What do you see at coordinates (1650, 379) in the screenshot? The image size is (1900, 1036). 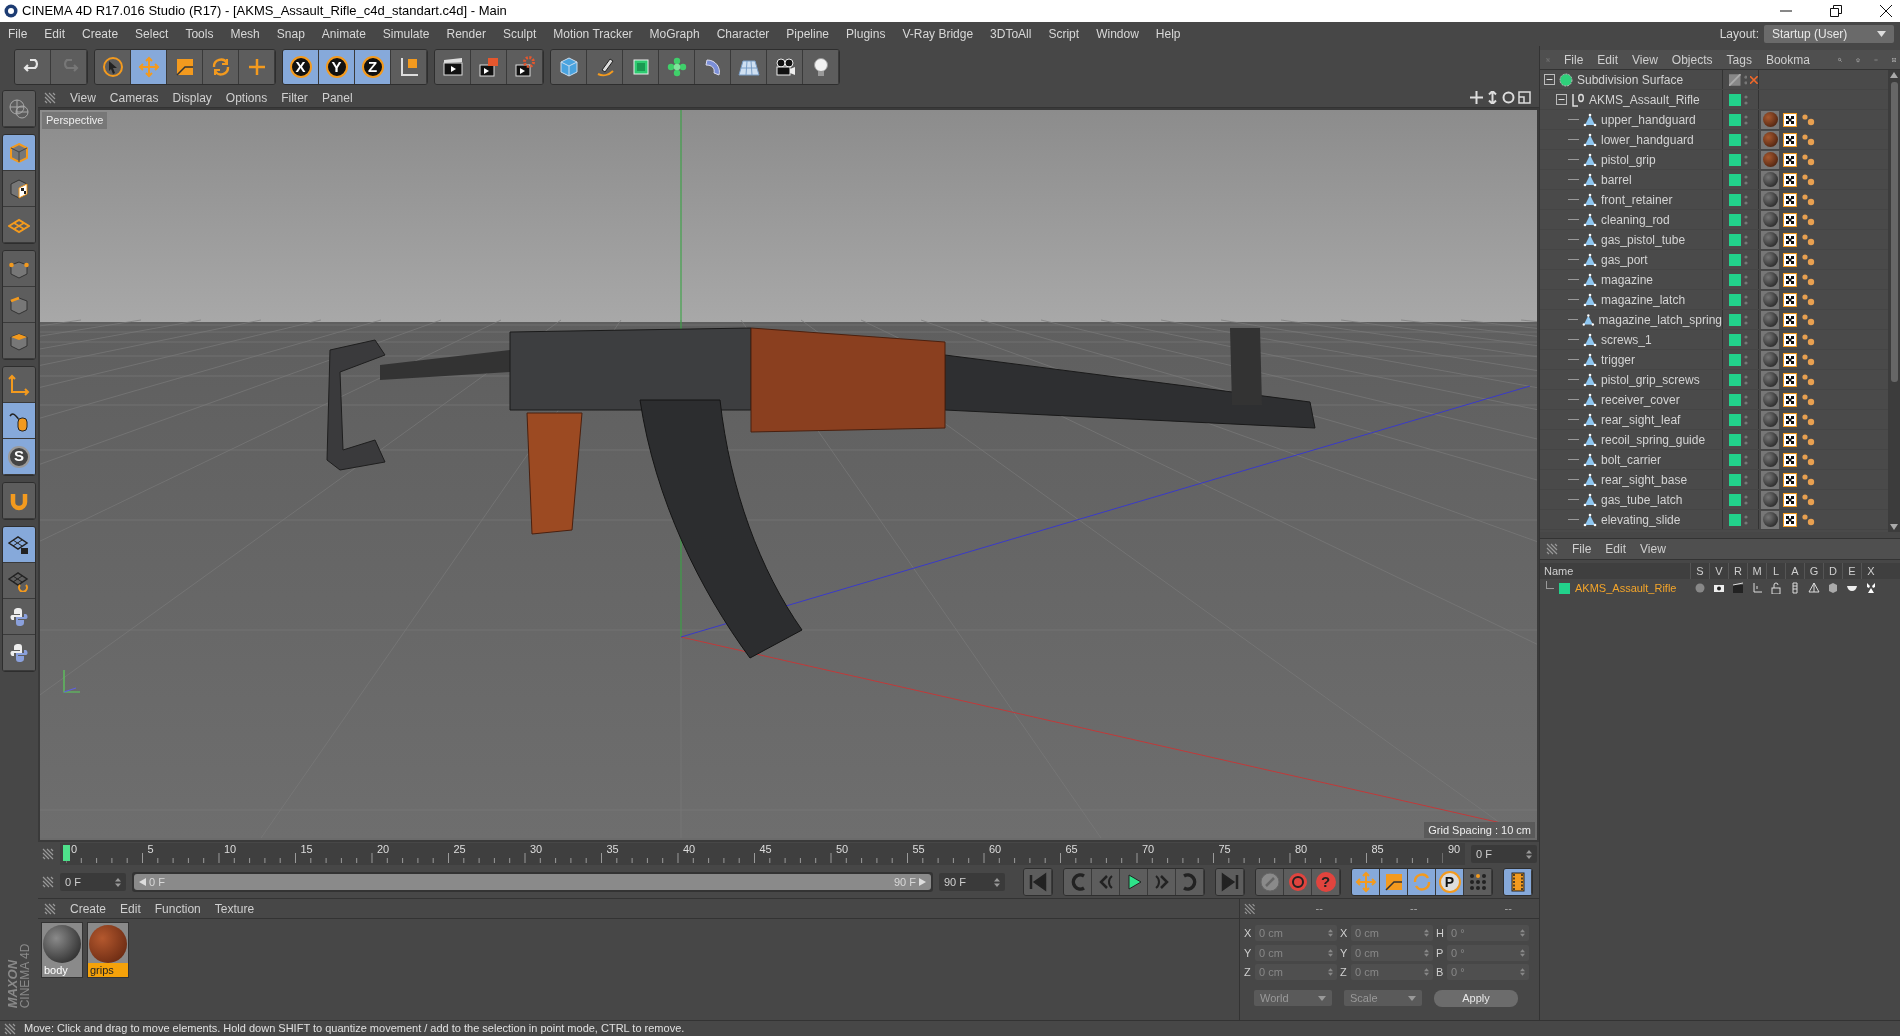 I see `object-name: pistol_grip_screws` at bounding box center [1650, 379].